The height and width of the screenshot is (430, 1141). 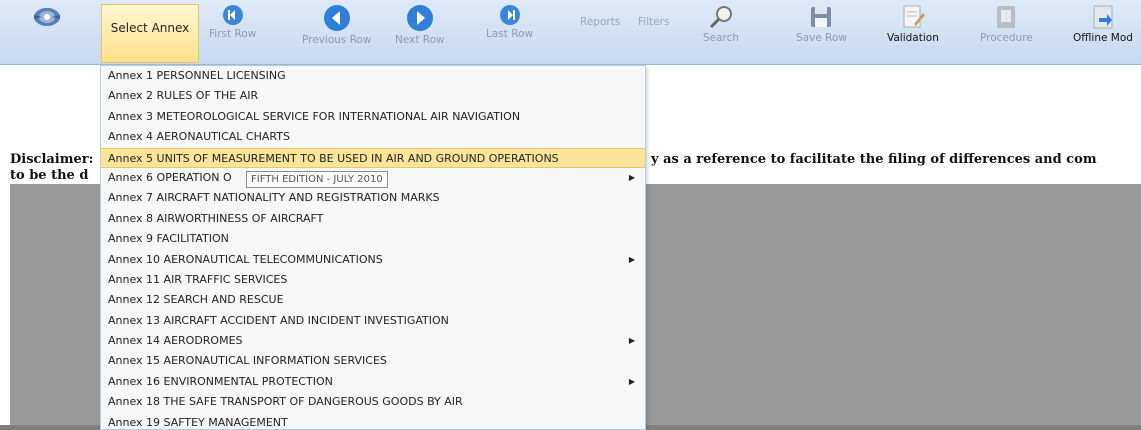 What do you see at coordinates (317, 179) in the screenshot?
I see `annex-tooltip: FIFTH EDITION - JULY 2010` at bounding box center [317, 179].